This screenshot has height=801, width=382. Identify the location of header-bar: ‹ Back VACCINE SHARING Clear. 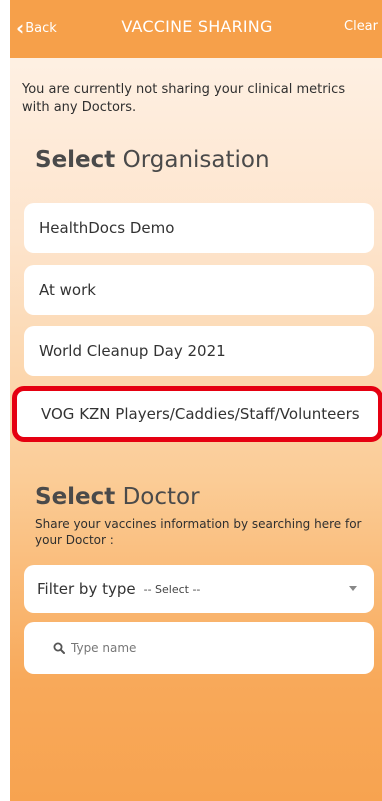
(196, 29).